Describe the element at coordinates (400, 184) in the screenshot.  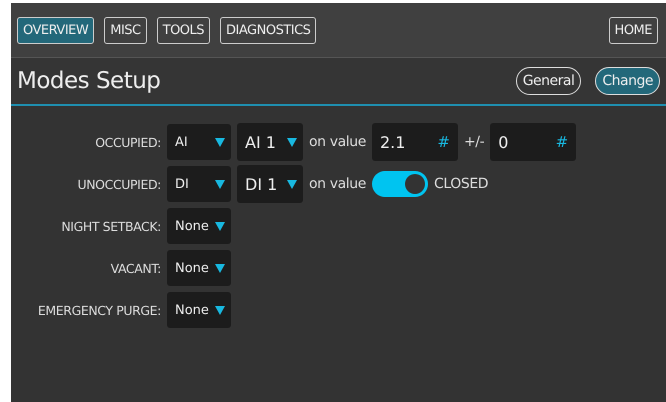
I see `toggle-switch` at that location.